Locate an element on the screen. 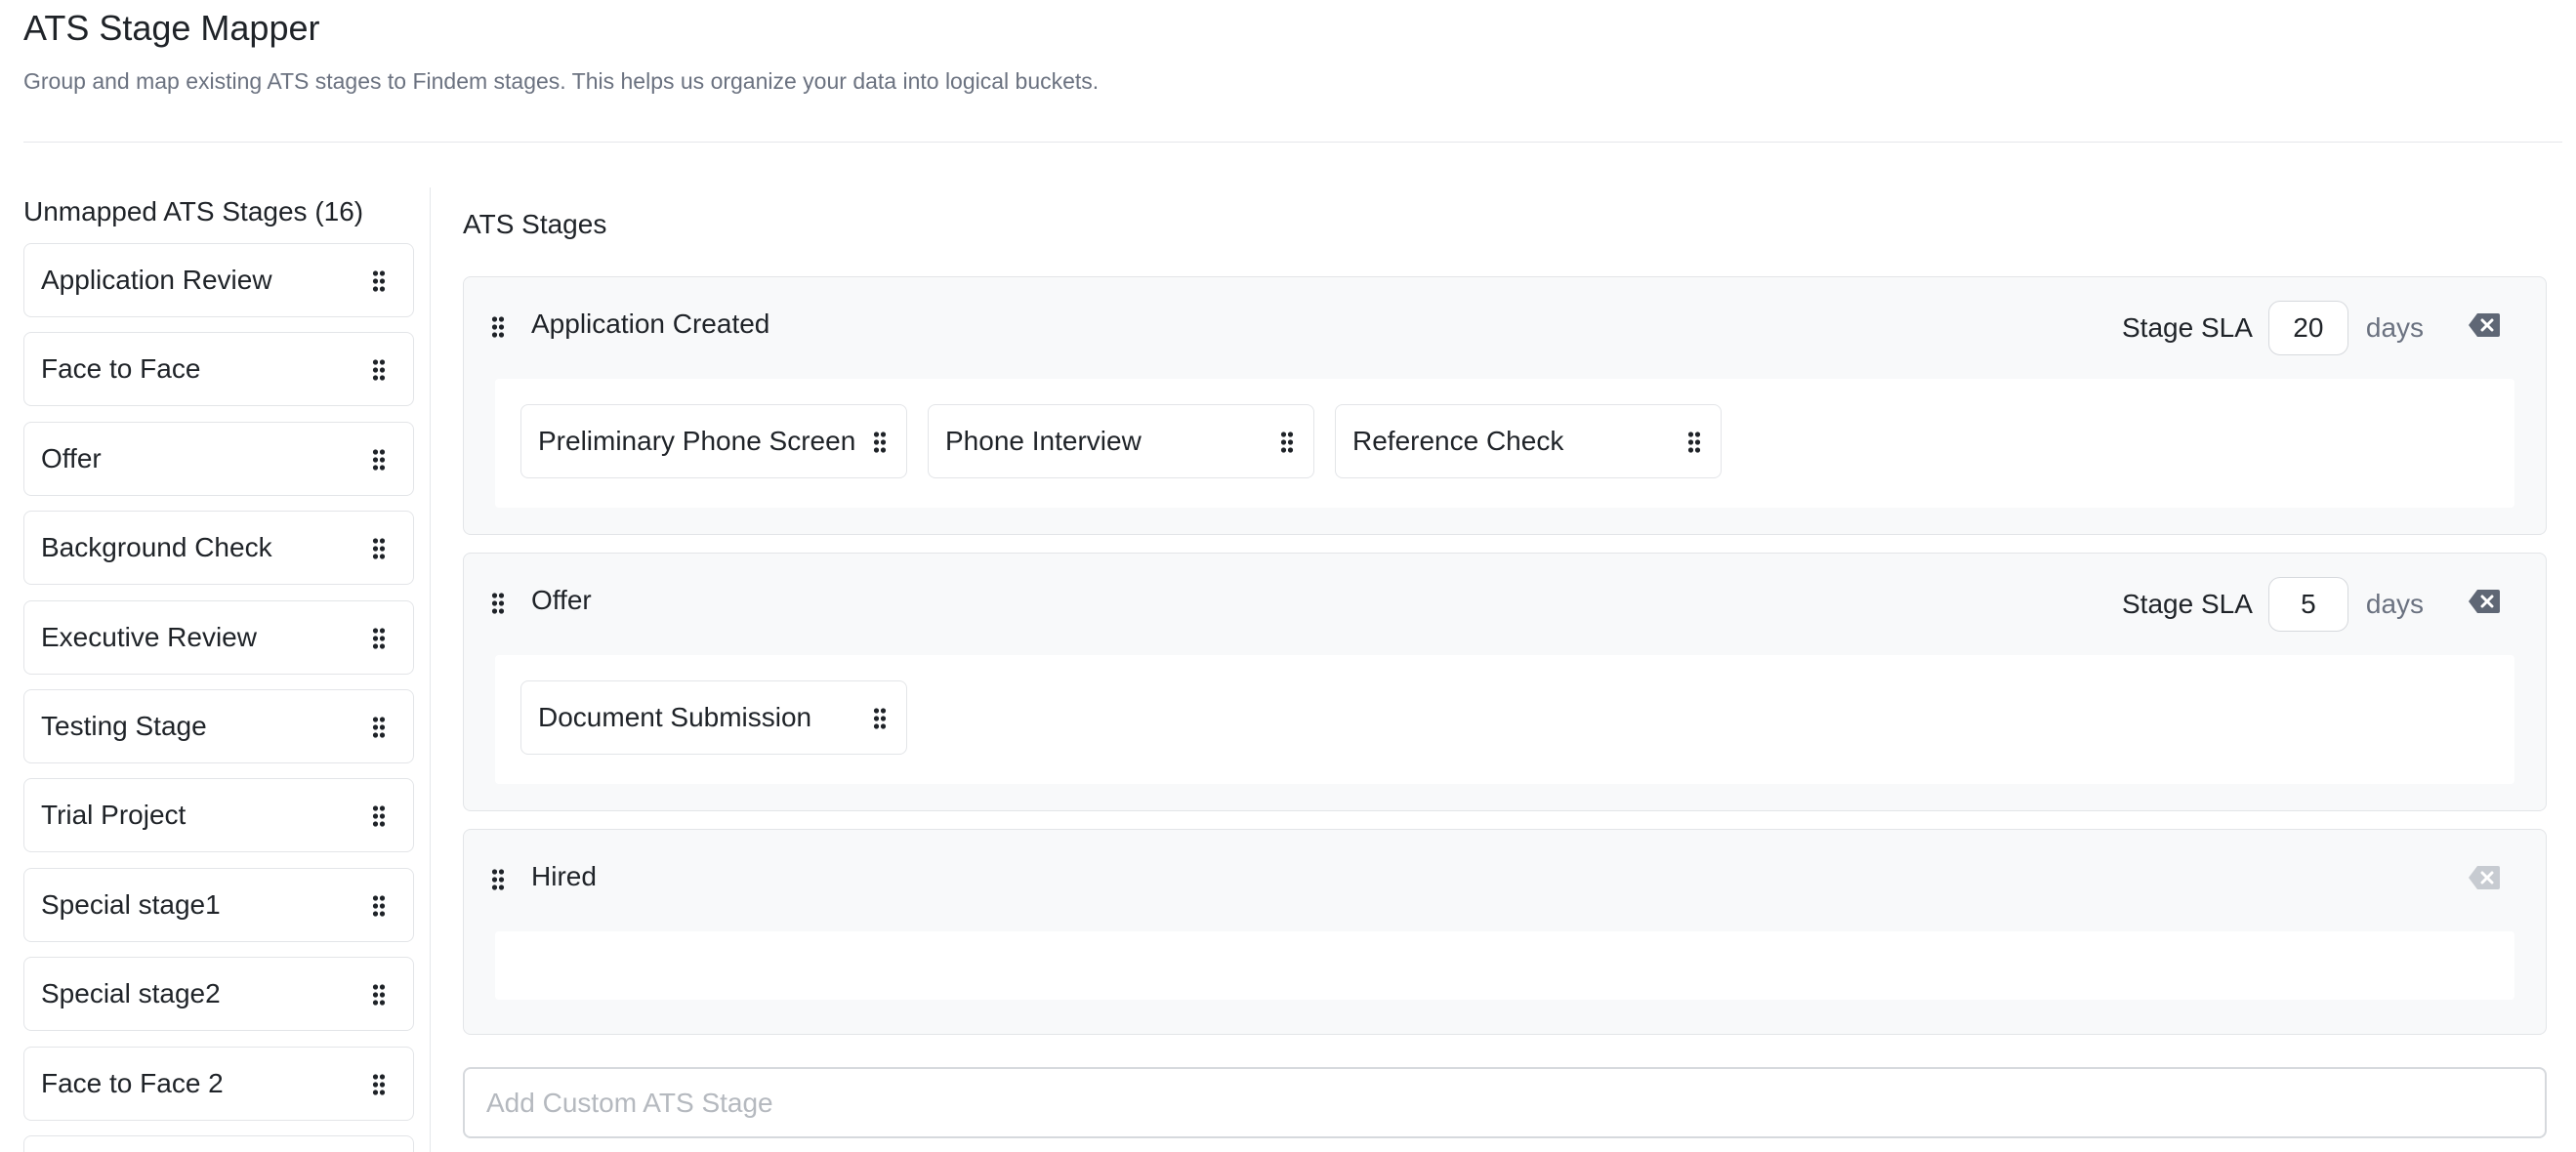  stage-label: Trial Project is located at coordinates (114, 815).